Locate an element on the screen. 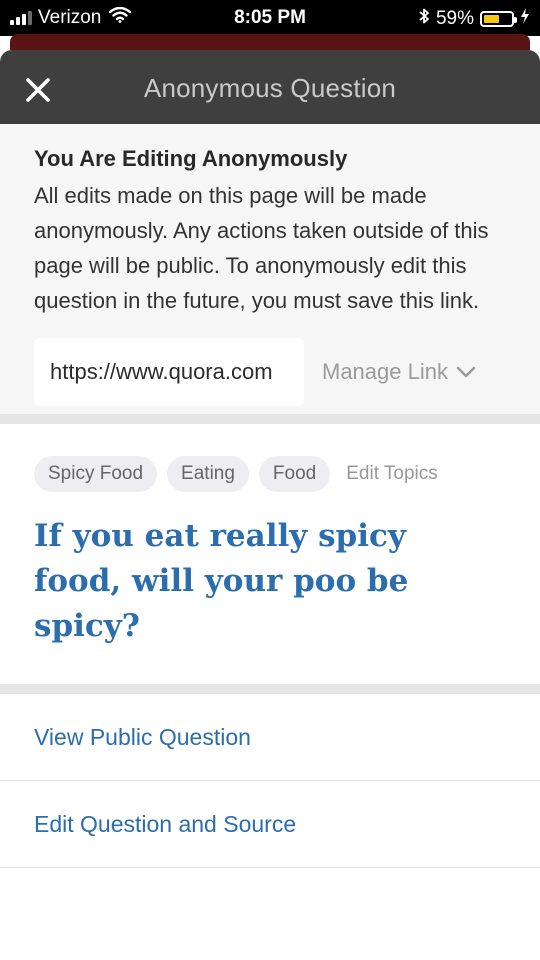 Image resolution: width=540 pixels, height=960 pixels. edit-topics-link: Edit Topics is located at coordinates (392, 474).